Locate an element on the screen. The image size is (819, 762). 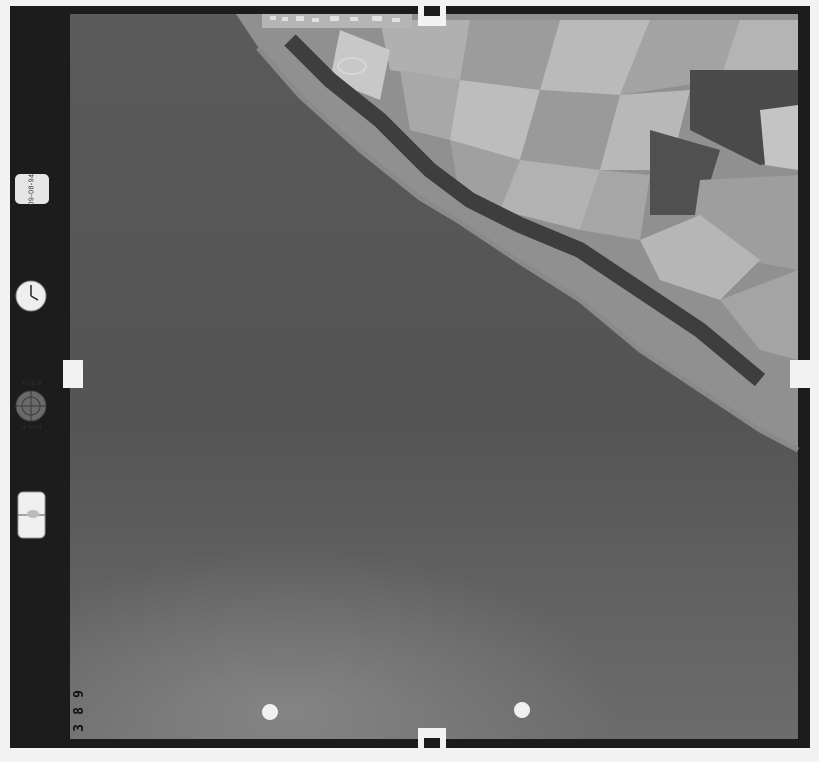
date-label: 09-08-94 is located at coordinates (32, 189).